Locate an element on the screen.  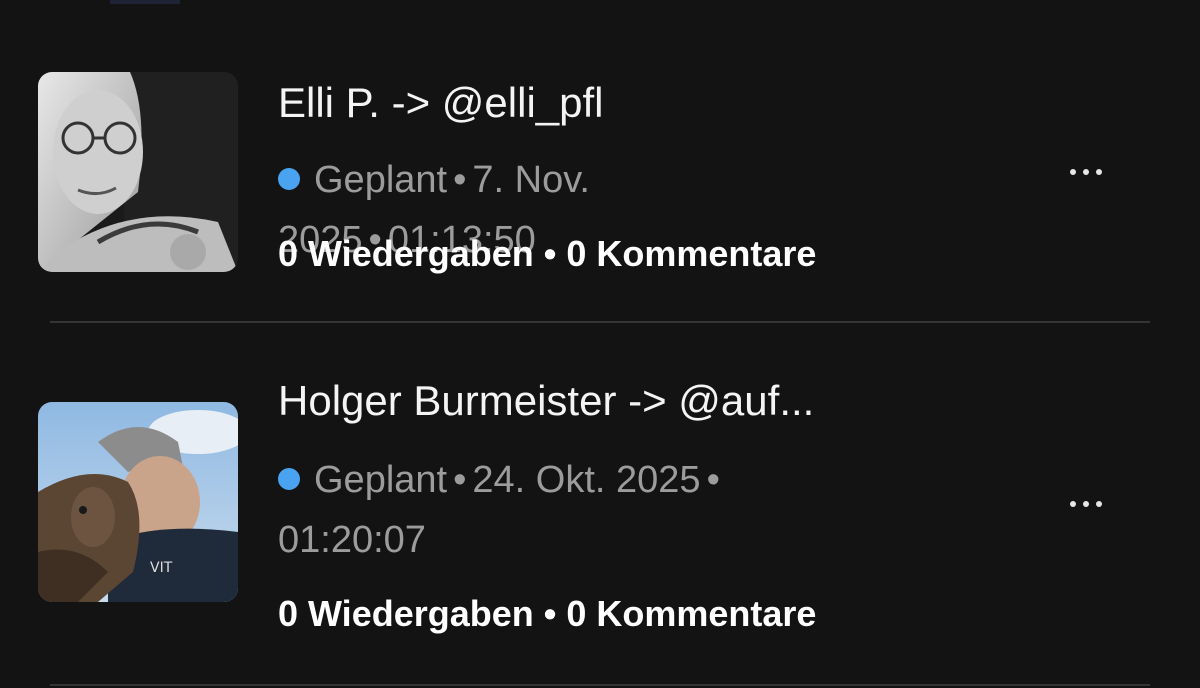
post-thumbnail: VIT is located at coordinates (138, 502).